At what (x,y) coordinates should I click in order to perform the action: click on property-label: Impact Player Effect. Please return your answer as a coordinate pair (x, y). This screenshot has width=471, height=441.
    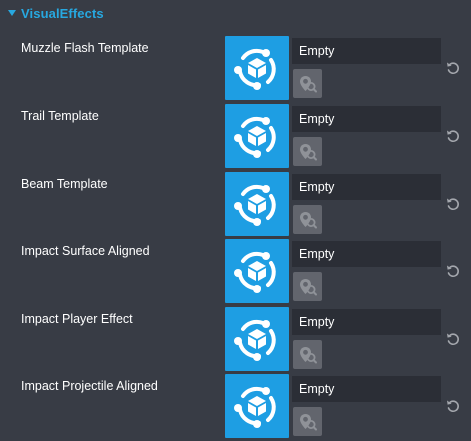
    Looking at the image, I should click on (77, 319).